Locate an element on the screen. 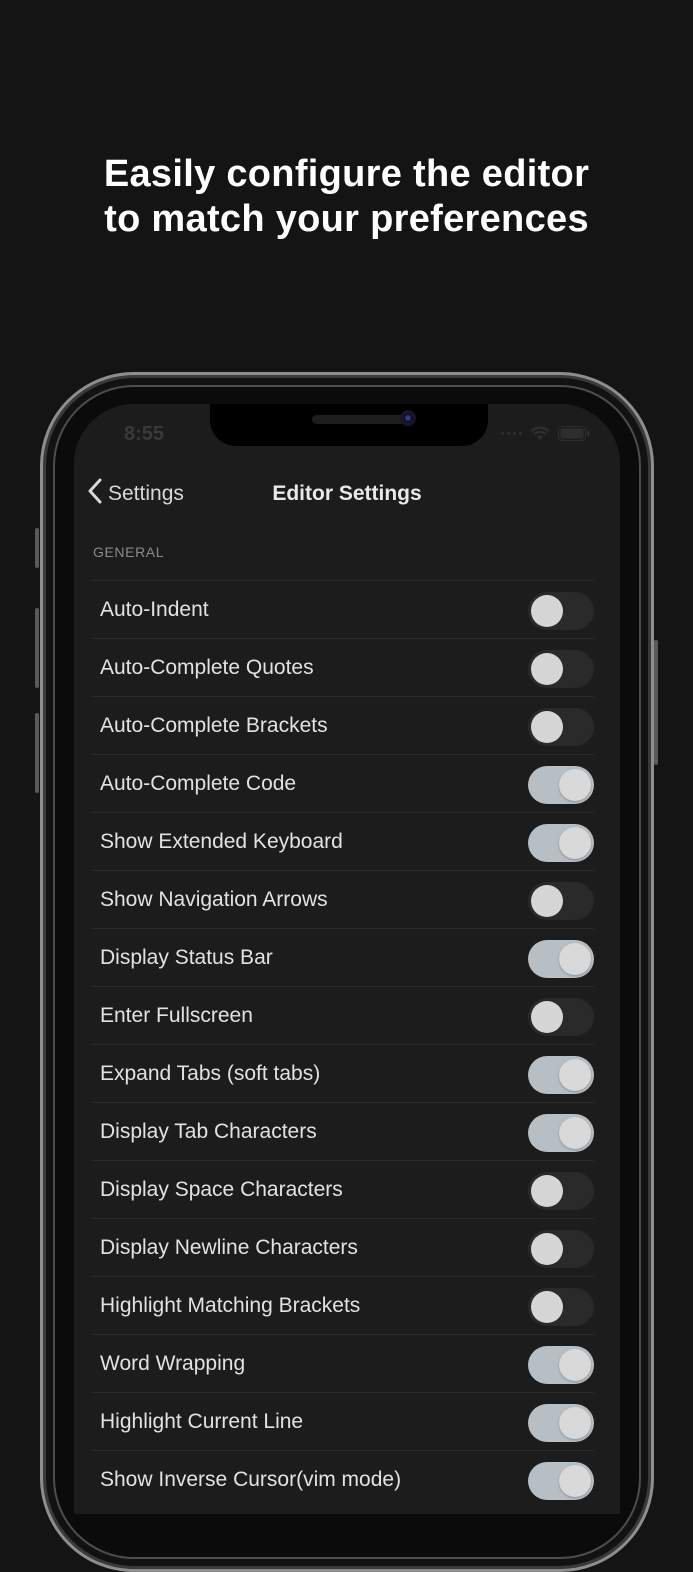 The height and width of the screenshot is (1572, 693). settings-row: Enter Fullscreen is located at coordinates (343, 1015).